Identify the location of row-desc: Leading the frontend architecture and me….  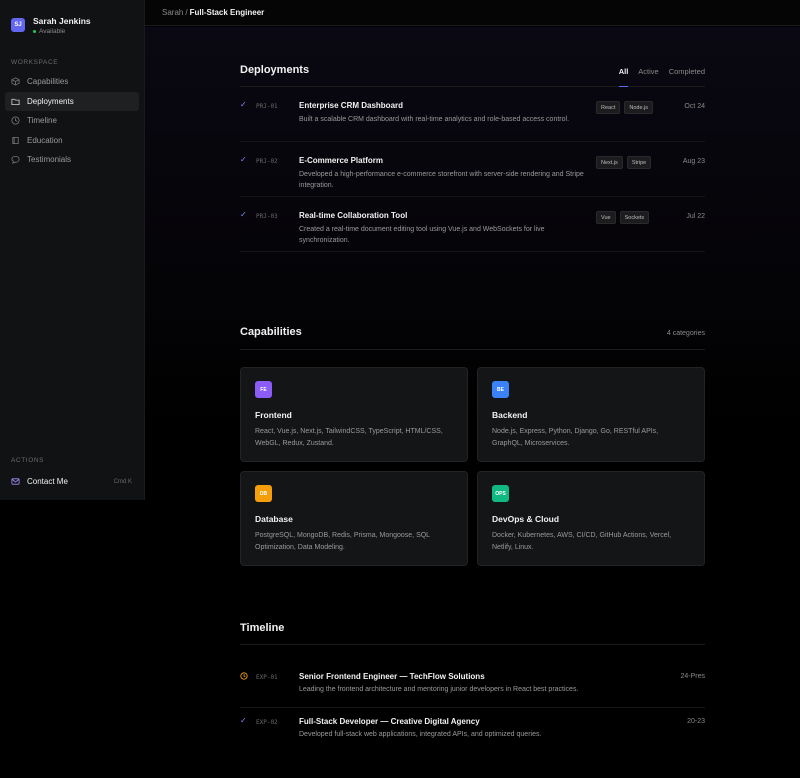
(439, 689).